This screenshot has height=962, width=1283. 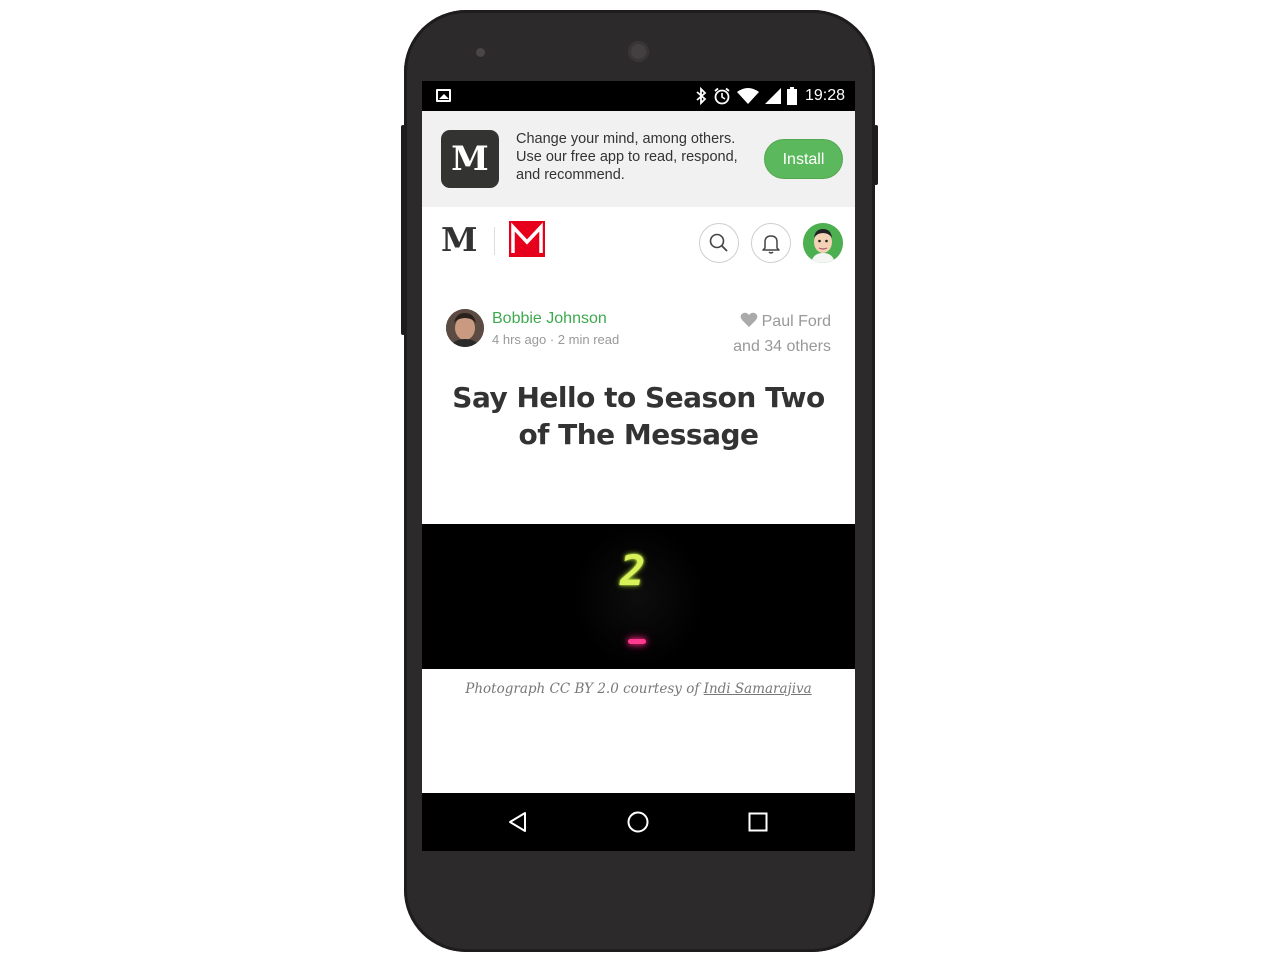 I want to click on heart-icon, so click(x=749, y=319).